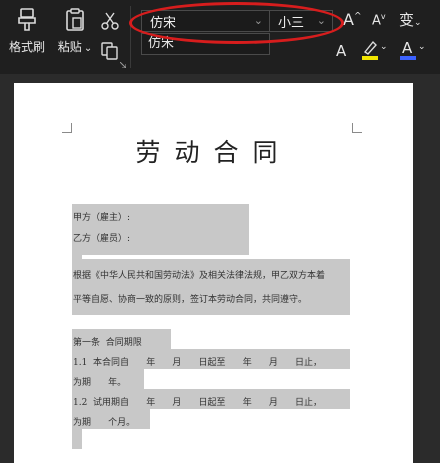 The width and height of the screenshot is (440, 463). What do you see at coordinates (205, 44) in the screenshot?
I see `font-dropdown-list: 仿宋` at bounding box center [205, 44].